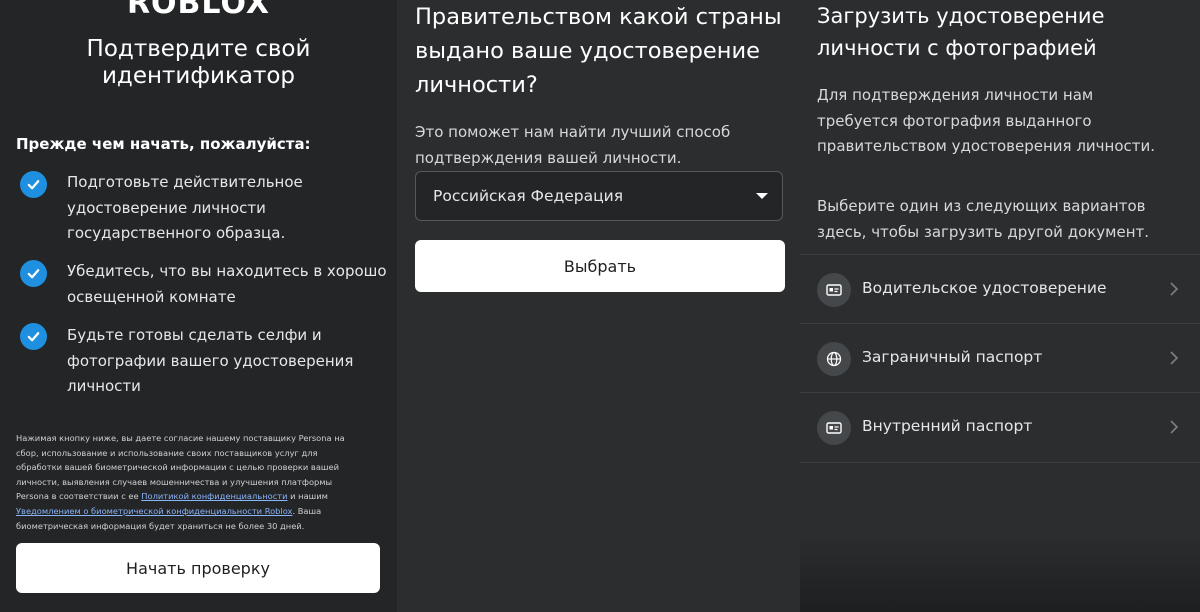 Image resolution: width=1200 pixels, height=612 pixels. What do you see at coordinates (163, 144) in the screenshot?
I see `before-heading: Прежде чем начать, пожалуйста:` at bounding box center [163, 144].